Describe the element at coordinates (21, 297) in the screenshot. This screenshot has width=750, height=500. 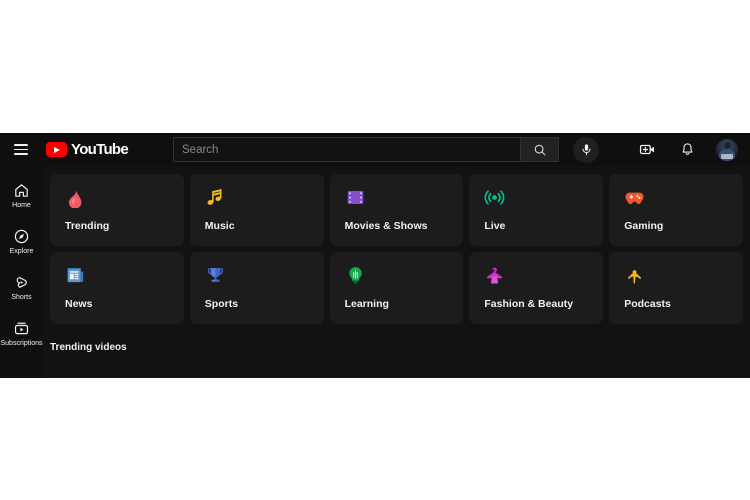
I see `sidebar-item-label: Shorts` at that location.